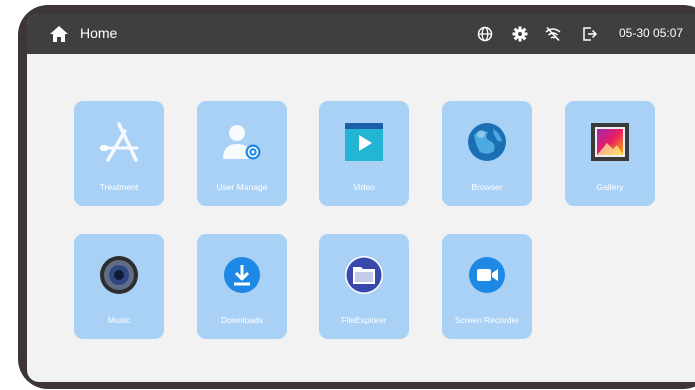 The height and width of the screenshot is (390, 695). What do you see at coordinates (119, 142) in the screenshot?
I see `app-store-icon` at bounding box center [119, 142].